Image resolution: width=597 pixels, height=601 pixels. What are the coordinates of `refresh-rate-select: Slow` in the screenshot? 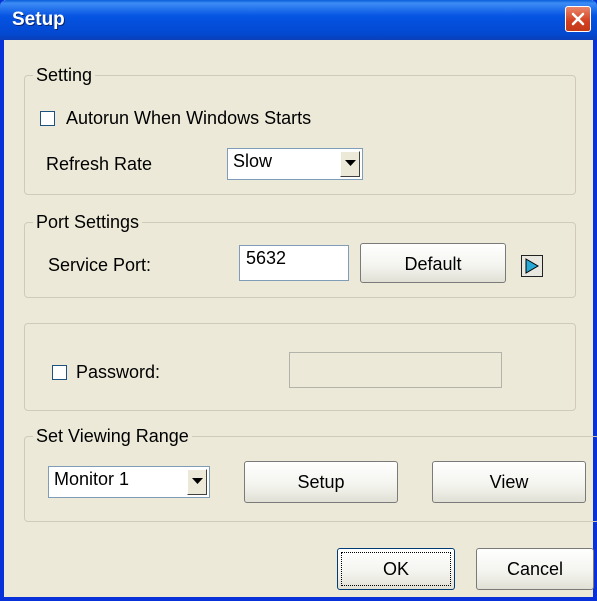 It's located at (295, 164).